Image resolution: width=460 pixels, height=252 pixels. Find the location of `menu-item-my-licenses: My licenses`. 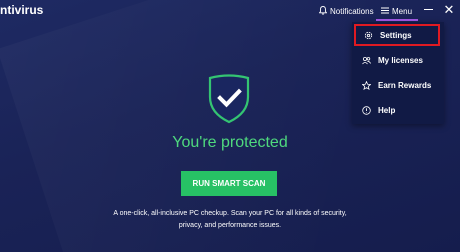

menu-item-my-licenses: My licenses is located at coordinates (398, 60).